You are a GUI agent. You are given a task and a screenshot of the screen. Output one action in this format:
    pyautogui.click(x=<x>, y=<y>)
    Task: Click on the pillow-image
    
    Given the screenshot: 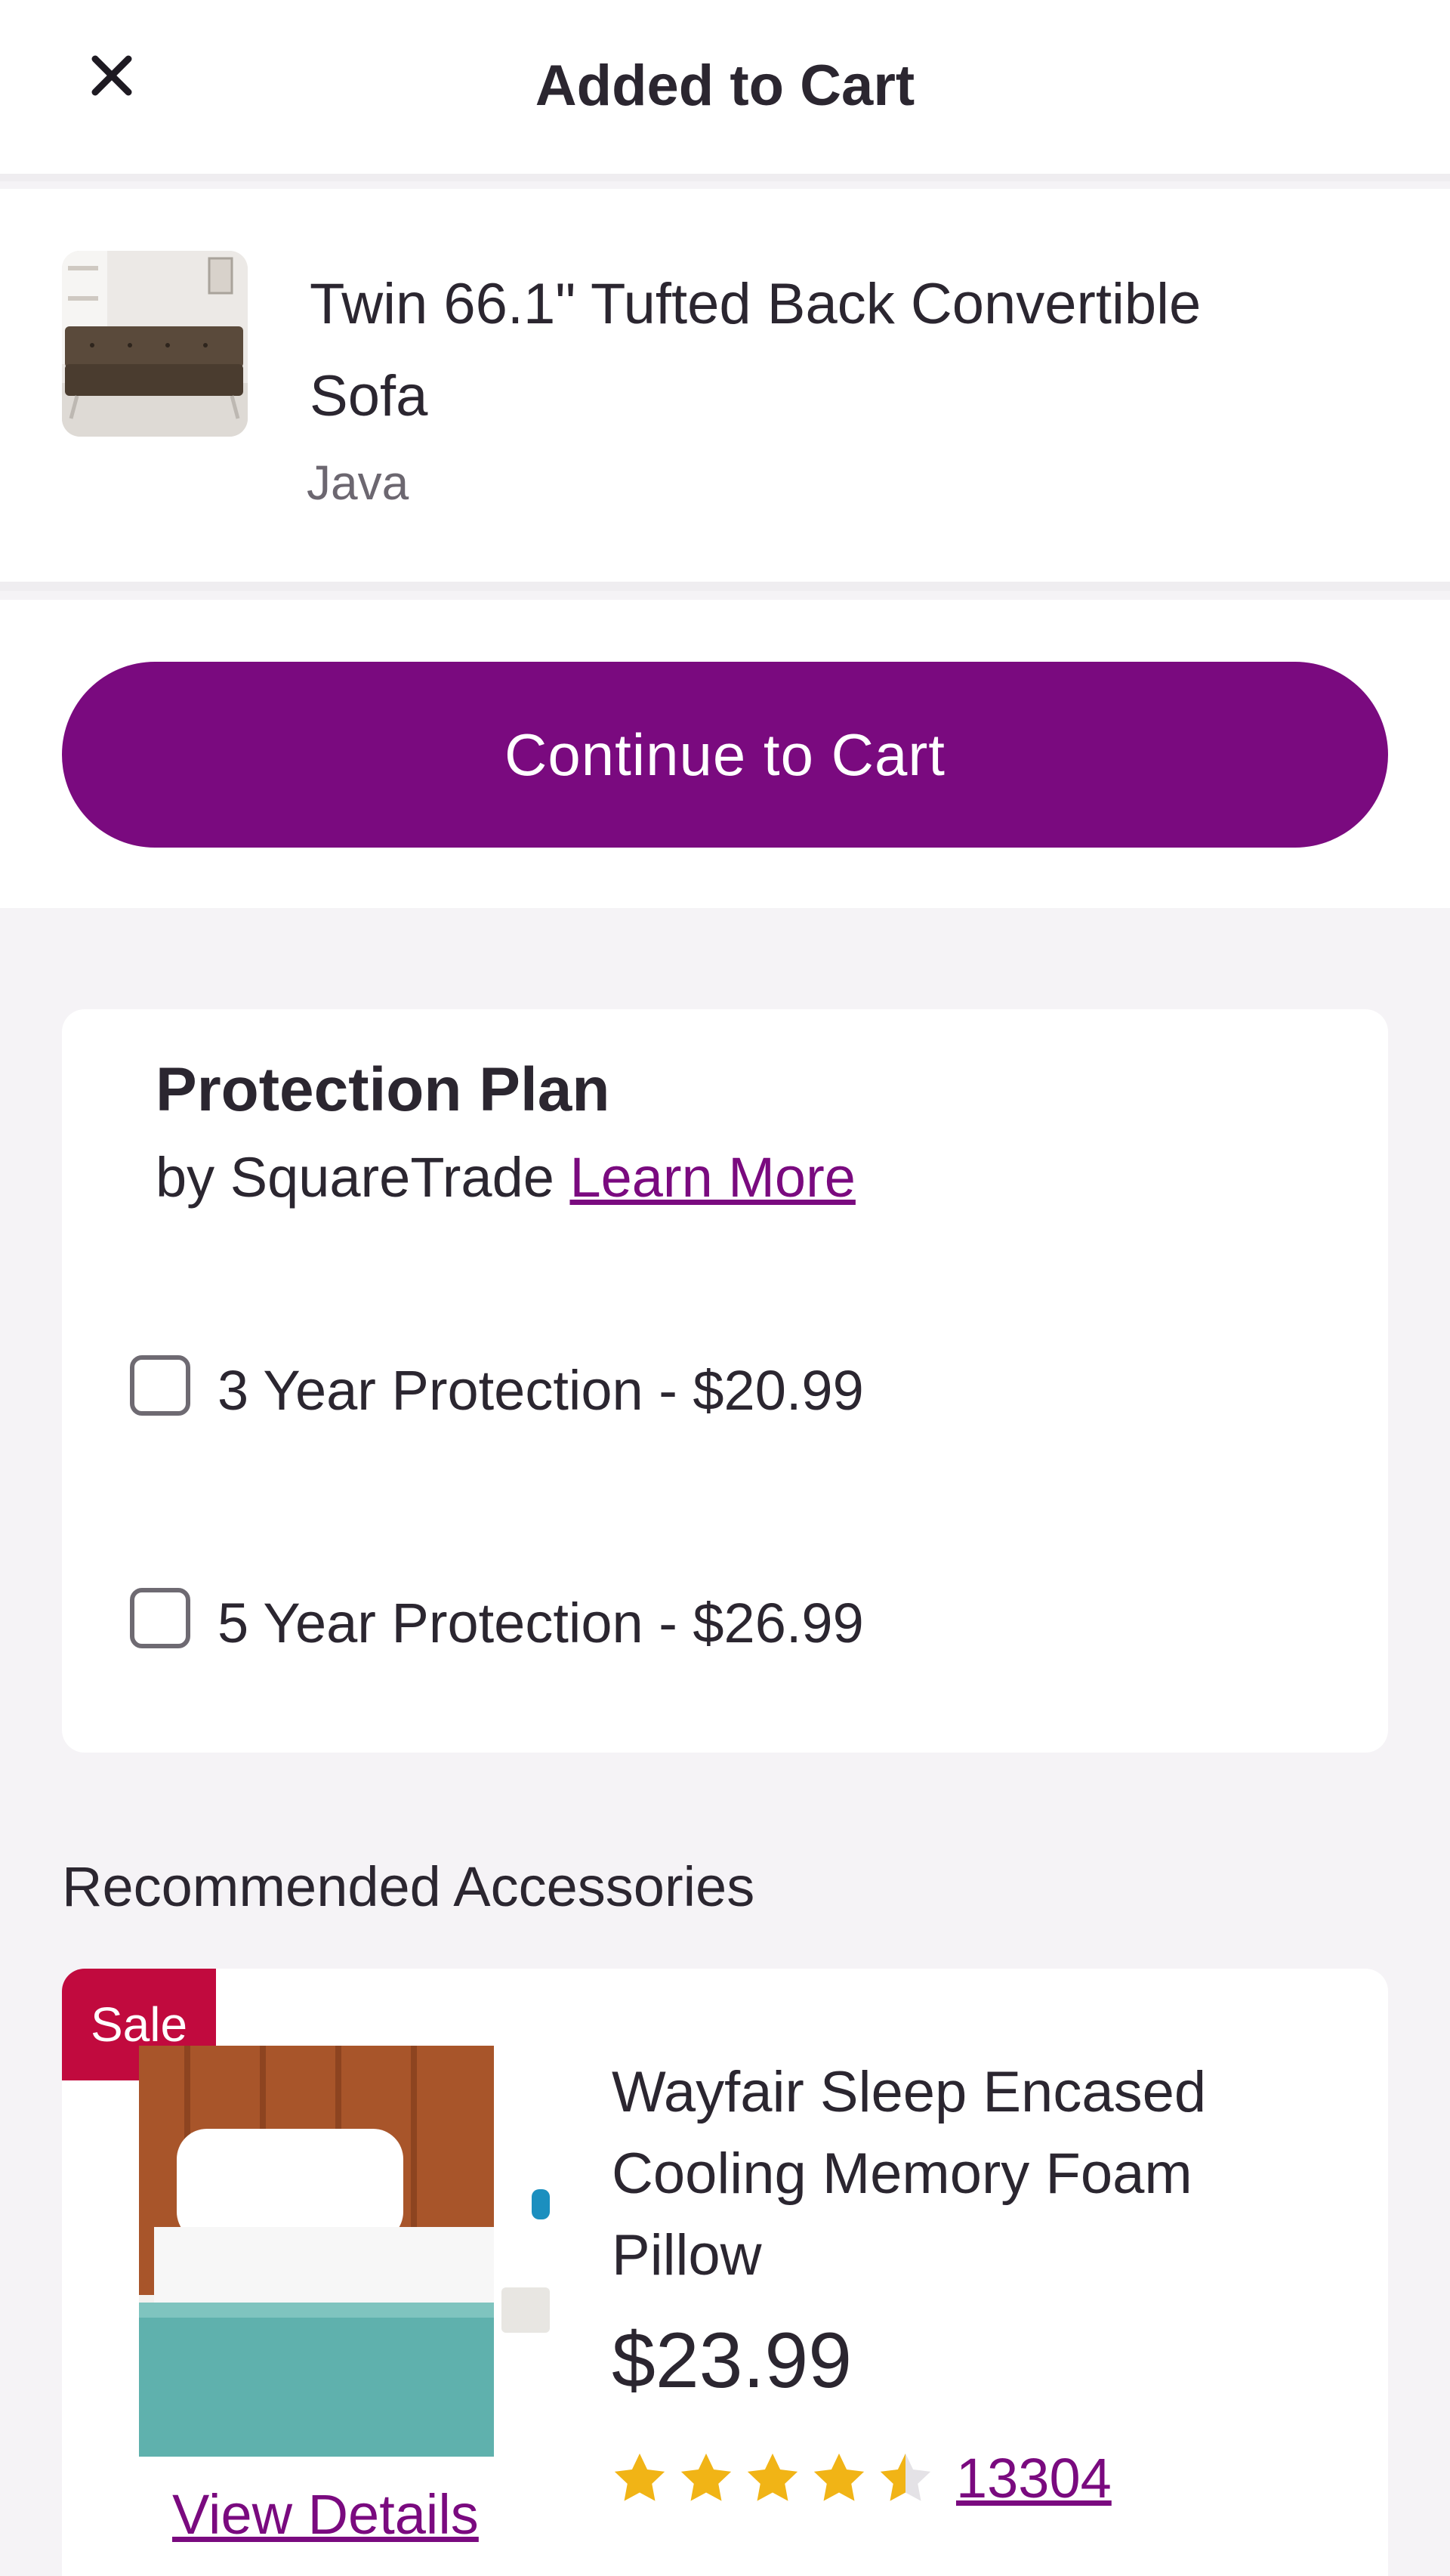 What is the action you would take?
    pyautogui.click(x=344, y=2251)
    